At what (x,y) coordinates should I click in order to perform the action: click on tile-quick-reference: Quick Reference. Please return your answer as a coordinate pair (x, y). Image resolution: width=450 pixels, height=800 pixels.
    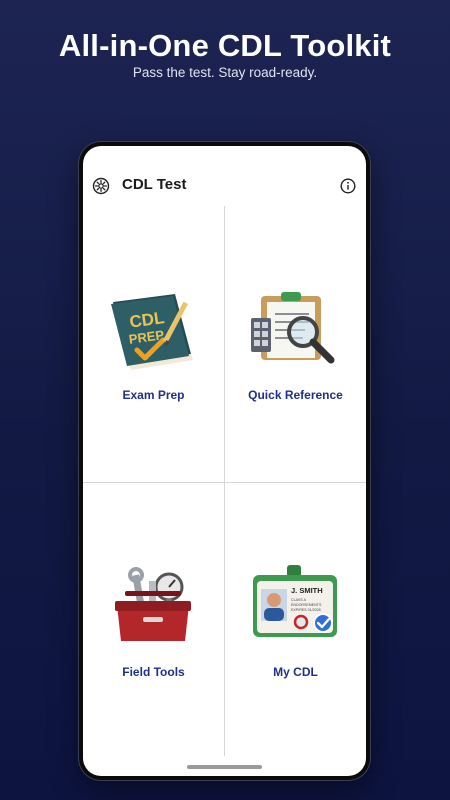
    Looking at the image, I should click on (295, 344).